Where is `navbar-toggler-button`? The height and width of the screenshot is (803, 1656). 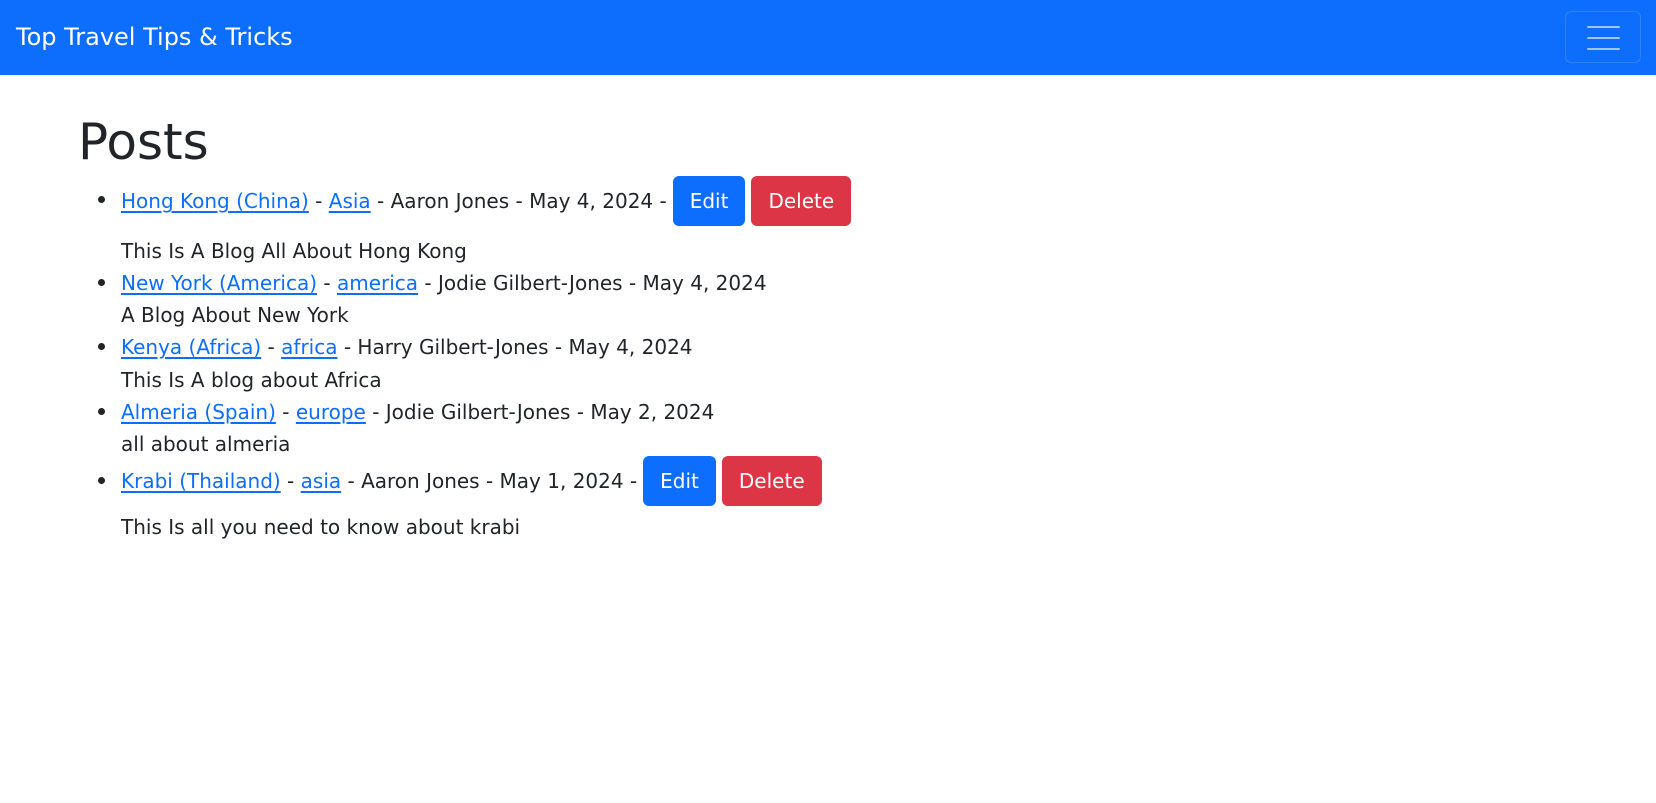
navbar-toggler-button is located at coordinates (1603, 37).